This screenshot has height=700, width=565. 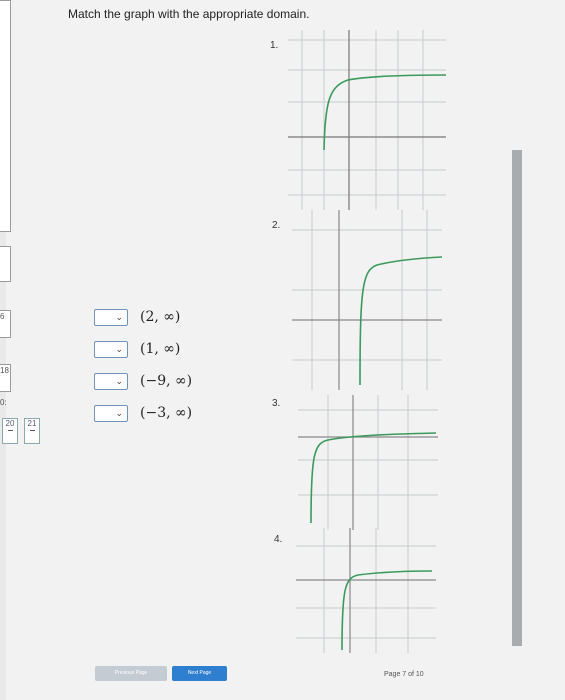 I want to click on sidebar-item: 6, so click(x=2, y=316).